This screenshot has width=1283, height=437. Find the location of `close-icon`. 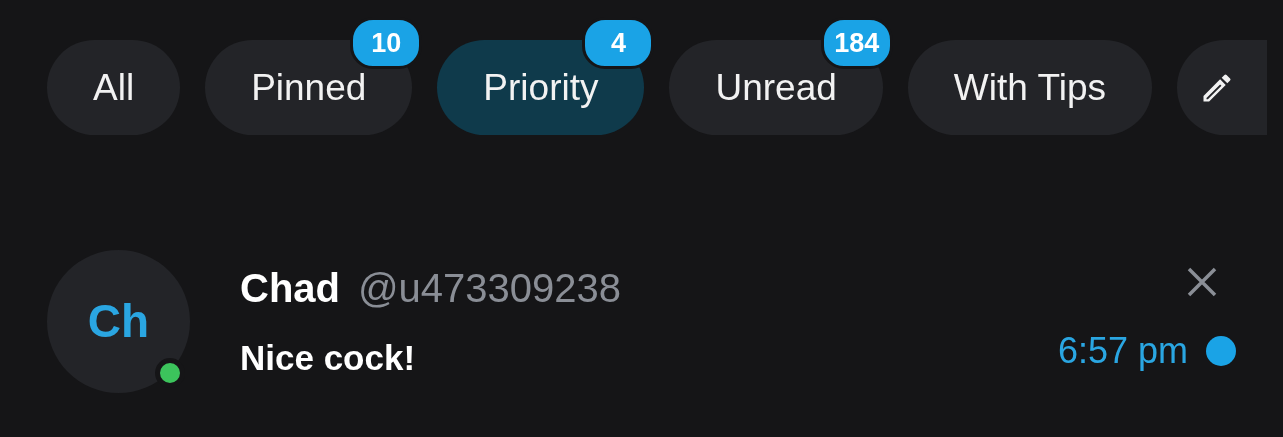

close-icon is located at coordinates (1202, 281).